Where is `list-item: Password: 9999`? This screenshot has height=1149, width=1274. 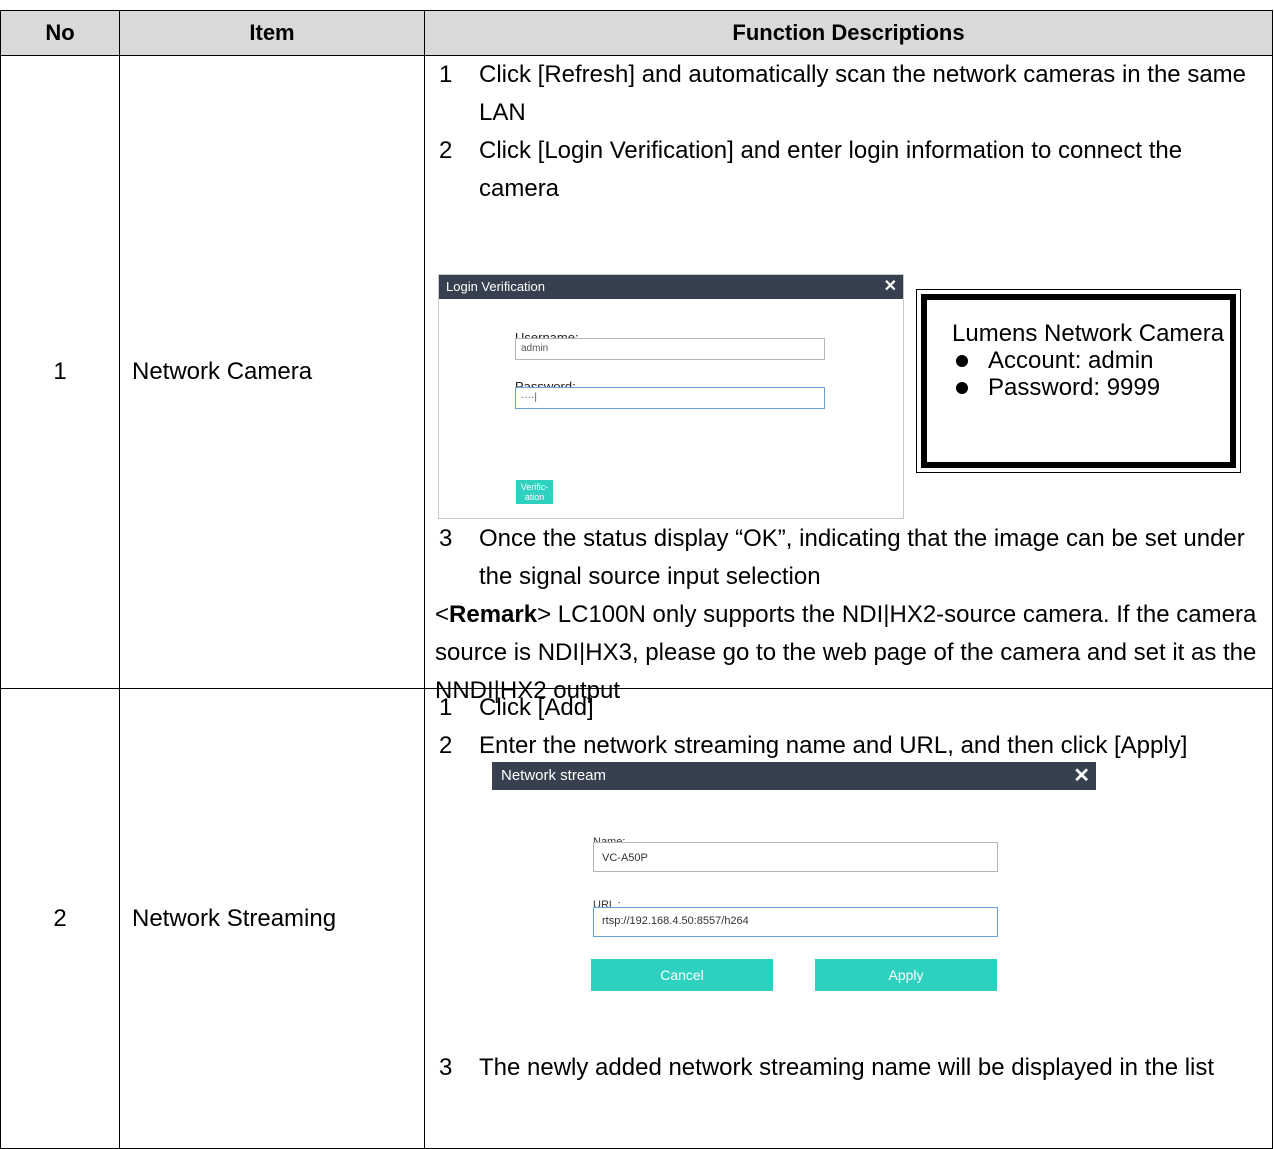
list-item: Password: 9999 is located at coordinates (1093, 387).